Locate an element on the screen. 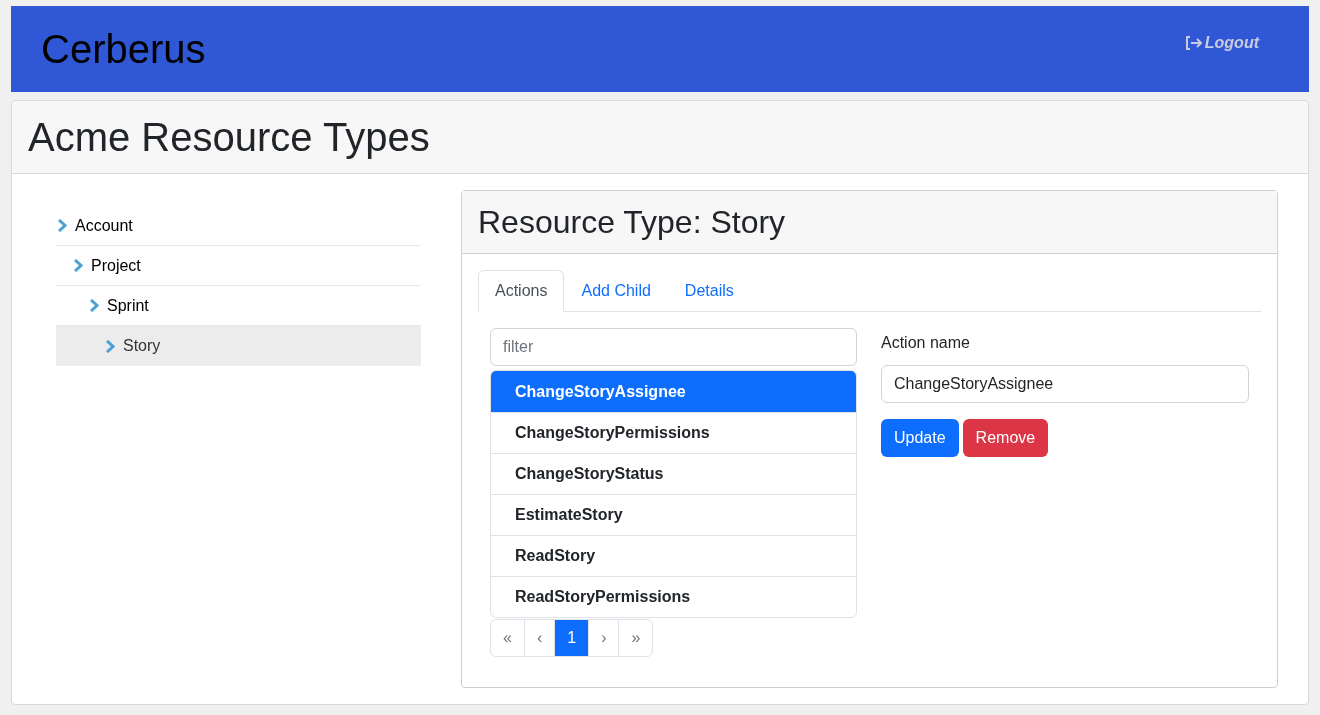  action-name-field: ChangeStoryAssignee is located at coordinates (1065, 384).